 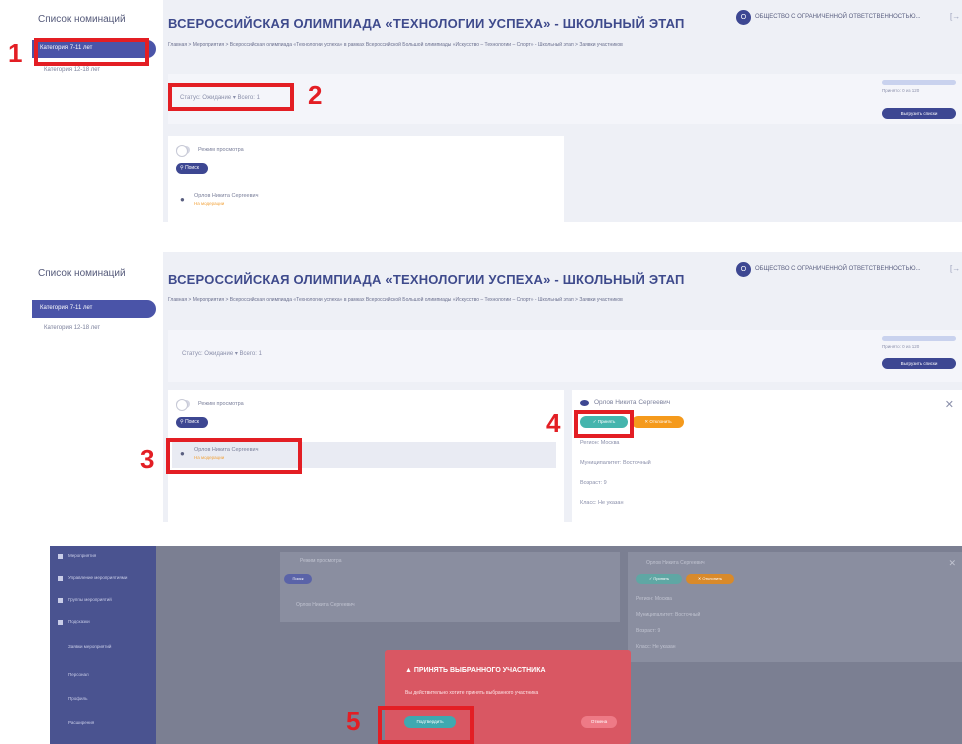 I want to click on hint-icon, so click(x=60, y=622).